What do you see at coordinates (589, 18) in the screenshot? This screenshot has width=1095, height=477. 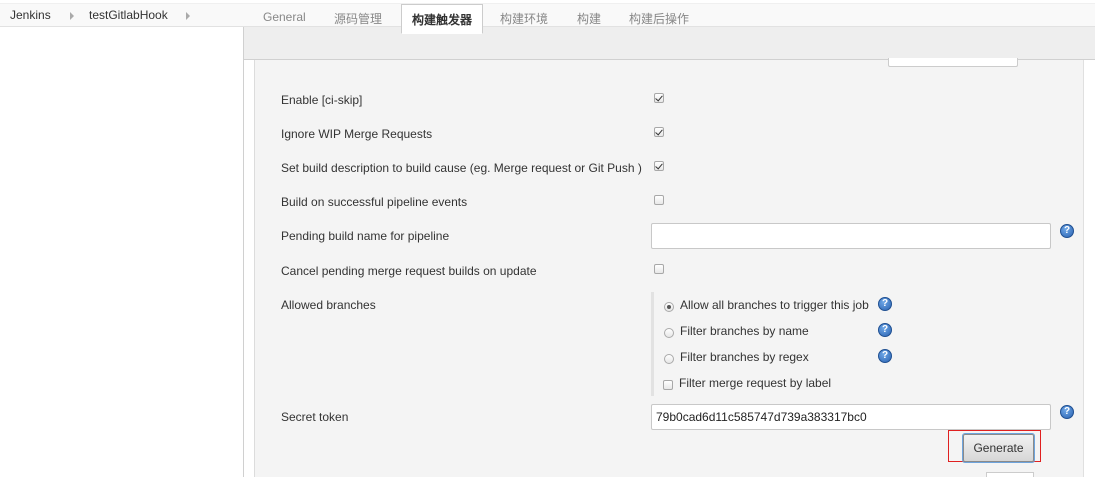 I see `tab-build: 构建` at bounding box center [589, 18].